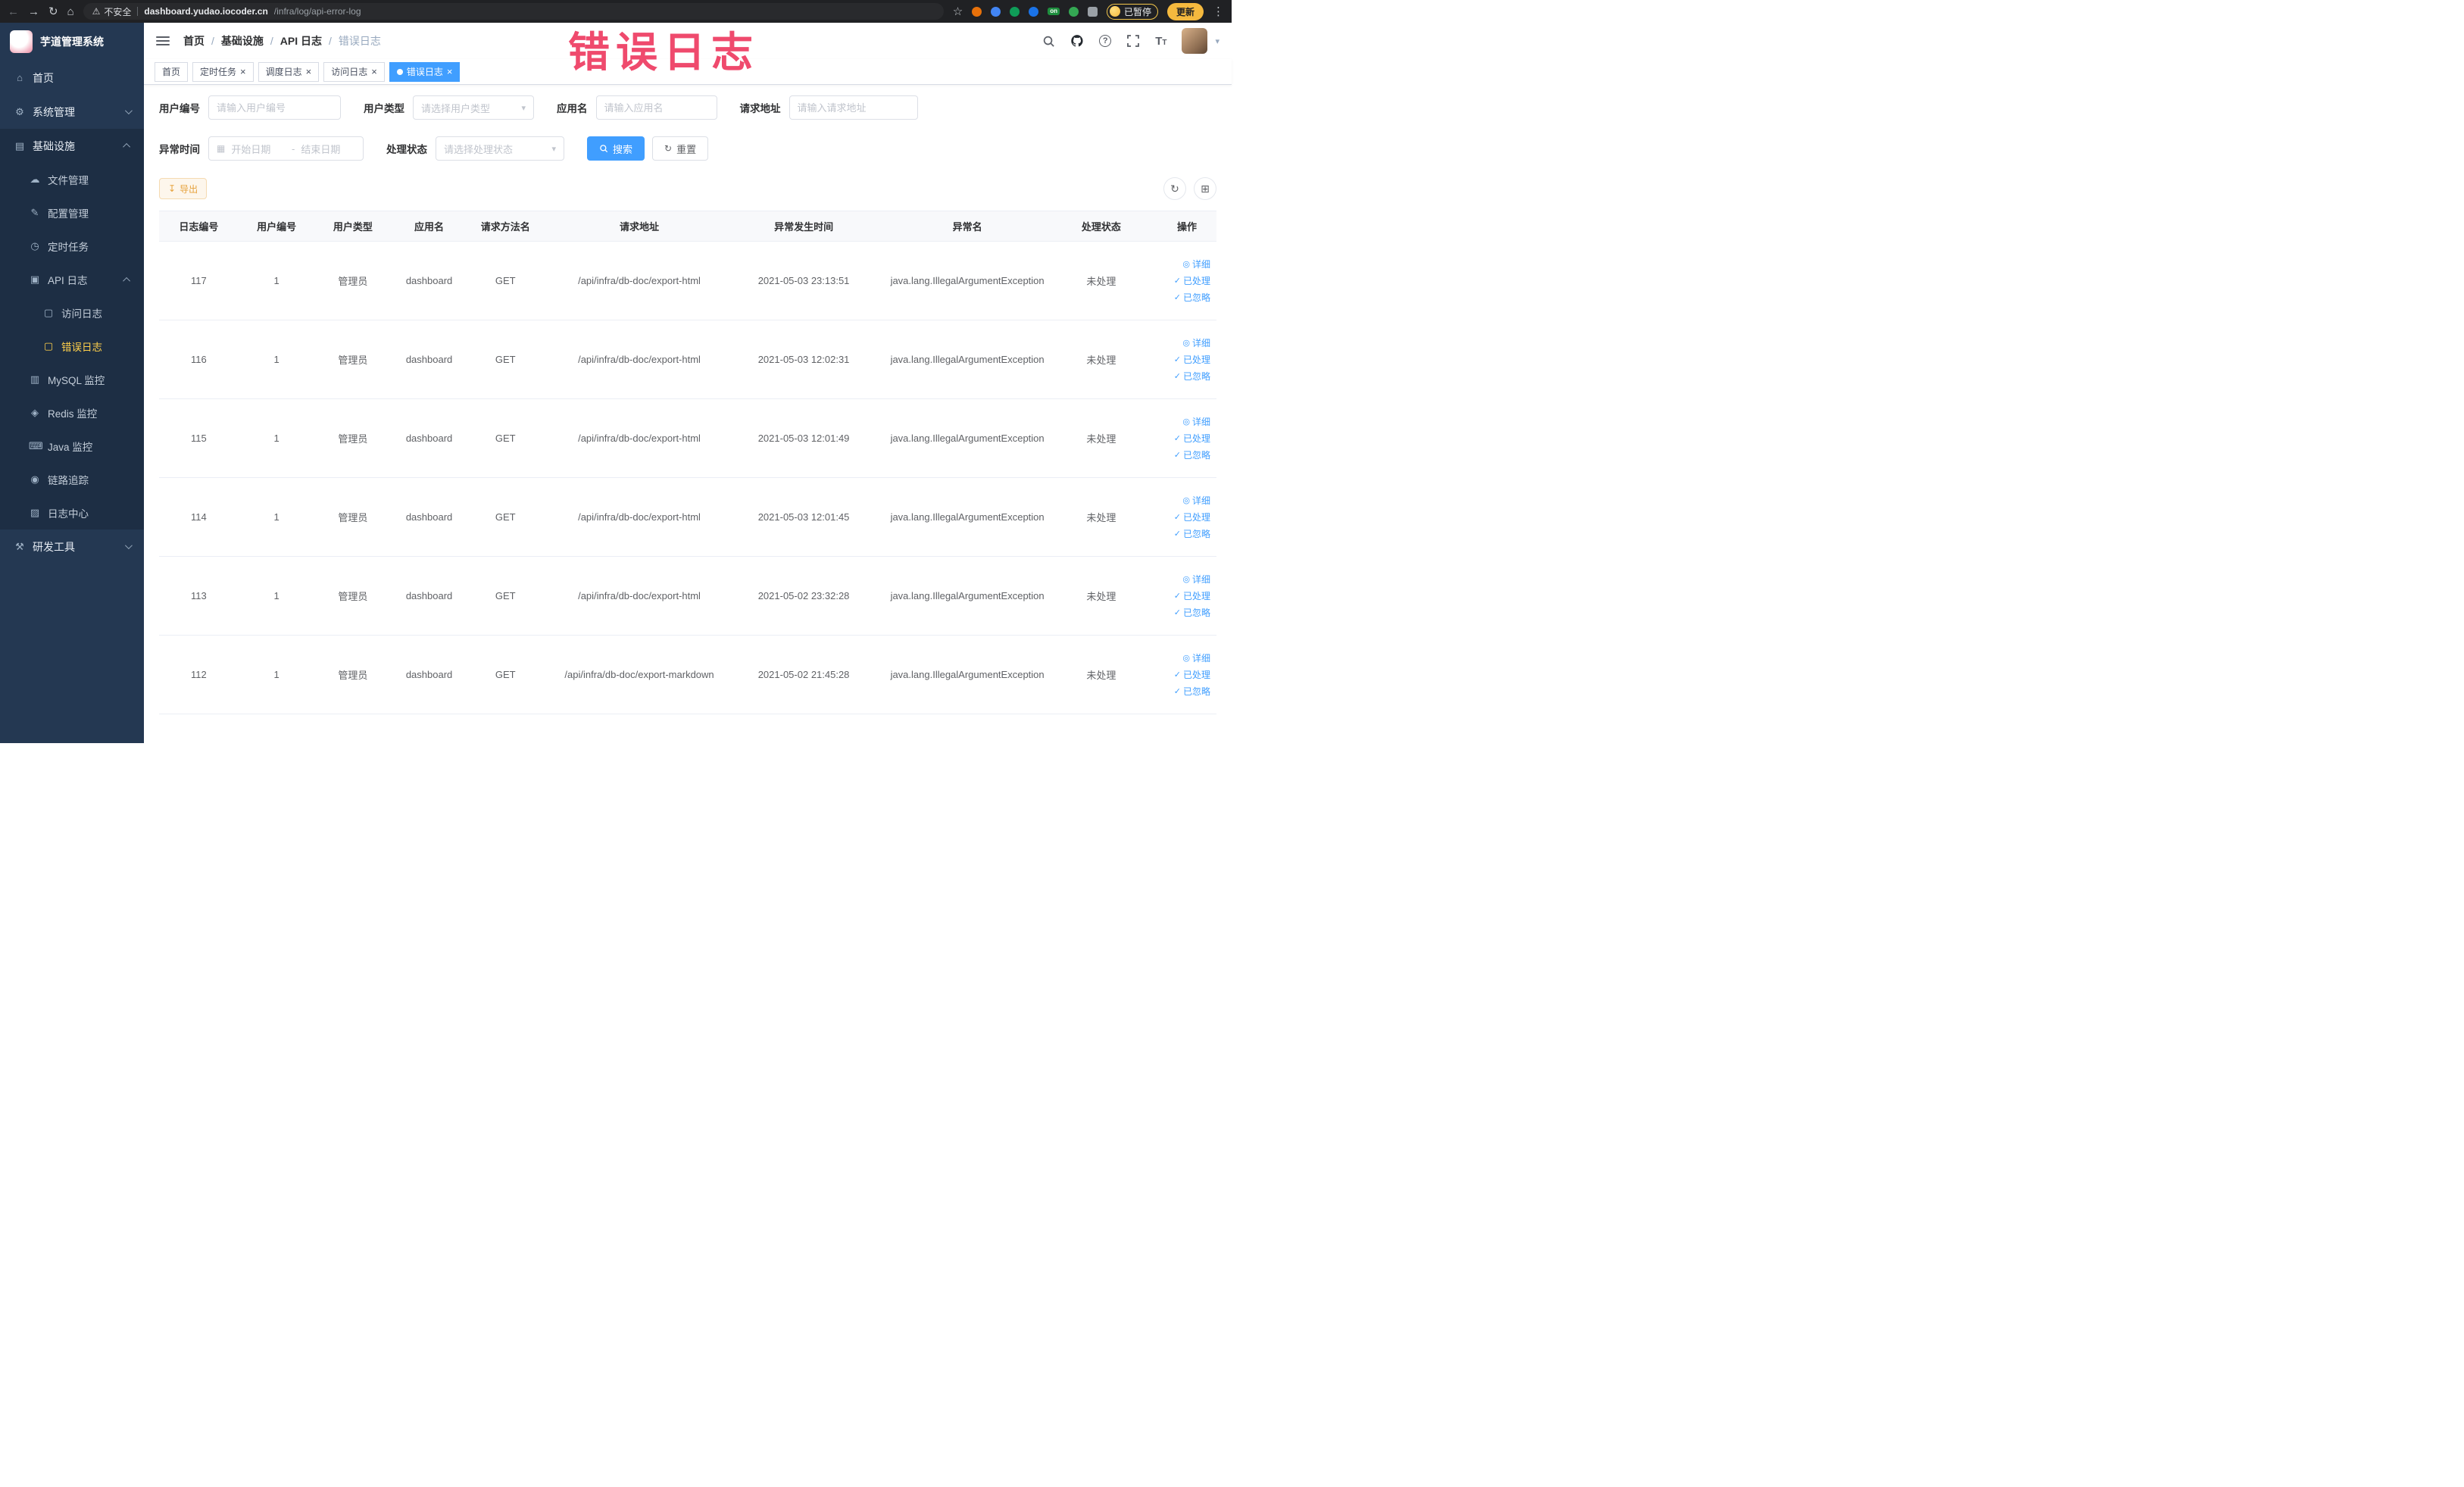  I want to click on browser-update-button: 更新, so click(1185, 11).